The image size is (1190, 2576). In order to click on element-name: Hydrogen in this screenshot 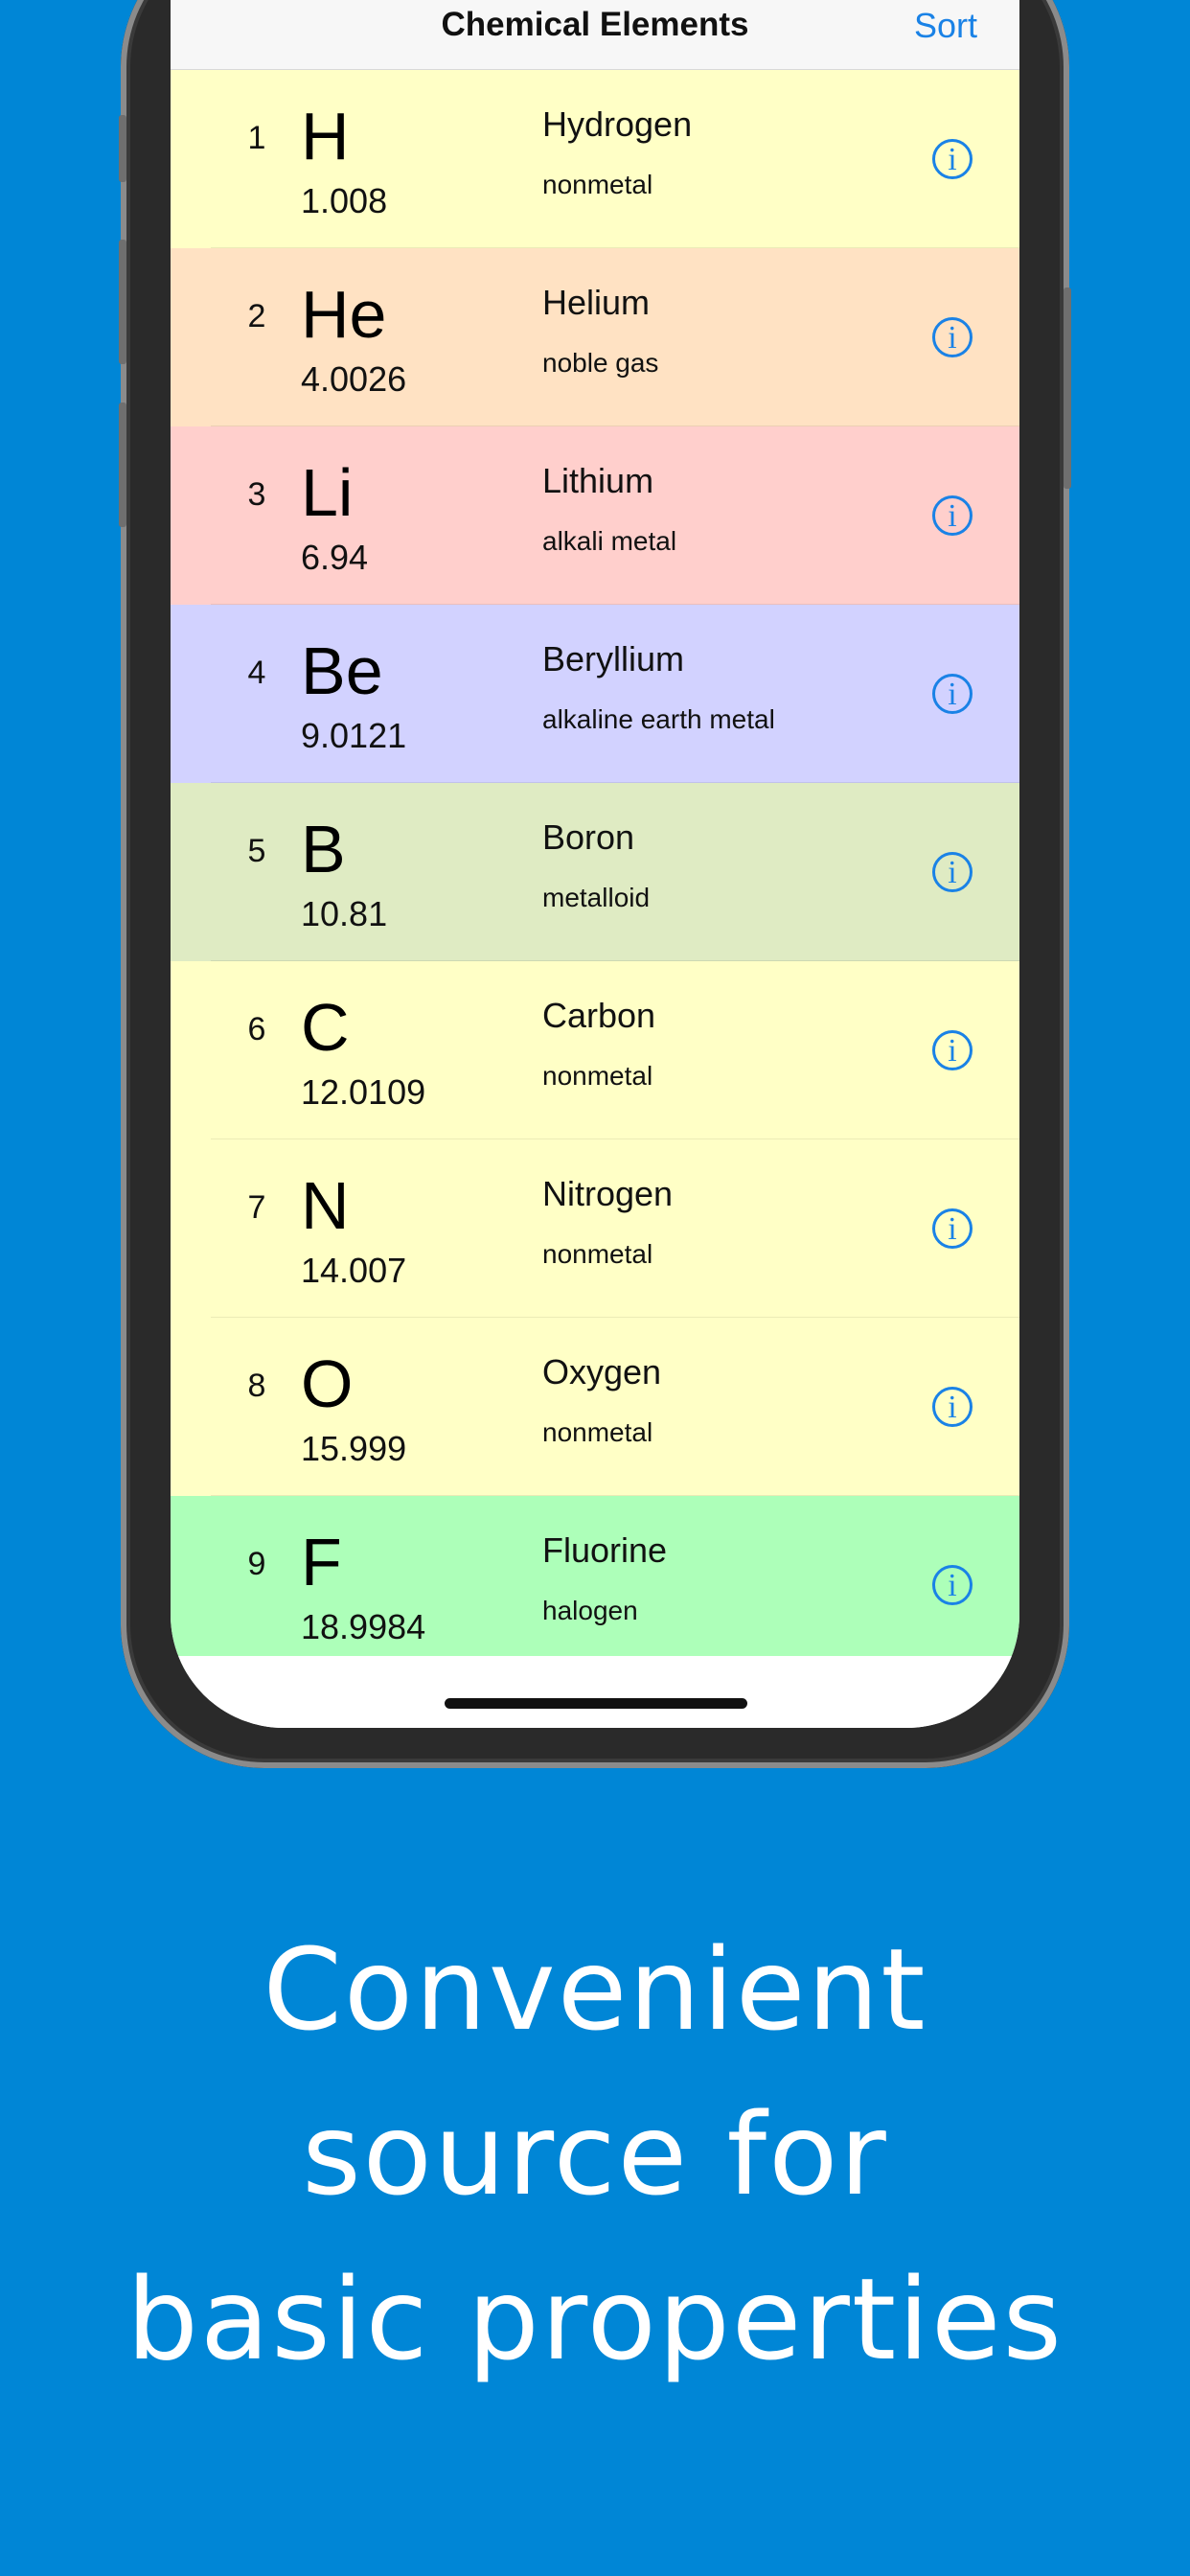, I will do `click(618, 124)`.